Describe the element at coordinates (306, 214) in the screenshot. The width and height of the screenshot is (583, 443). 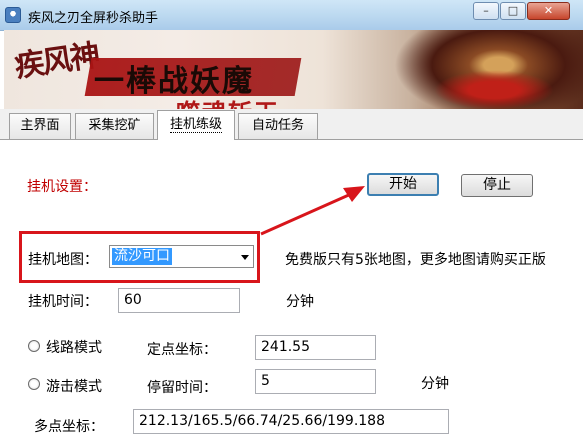
I see `arrow-shaft` at that location.